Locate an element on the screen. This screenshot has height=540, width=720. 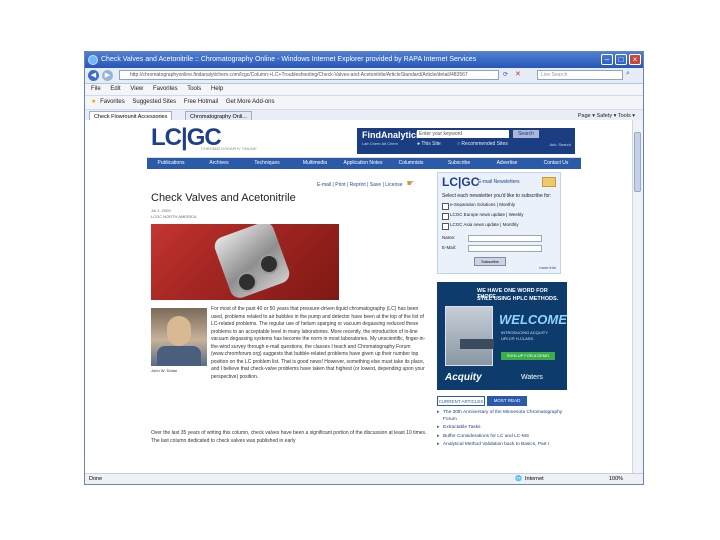
free-hotmail-link: Free Hotmail is located at coordinates (201, 102).